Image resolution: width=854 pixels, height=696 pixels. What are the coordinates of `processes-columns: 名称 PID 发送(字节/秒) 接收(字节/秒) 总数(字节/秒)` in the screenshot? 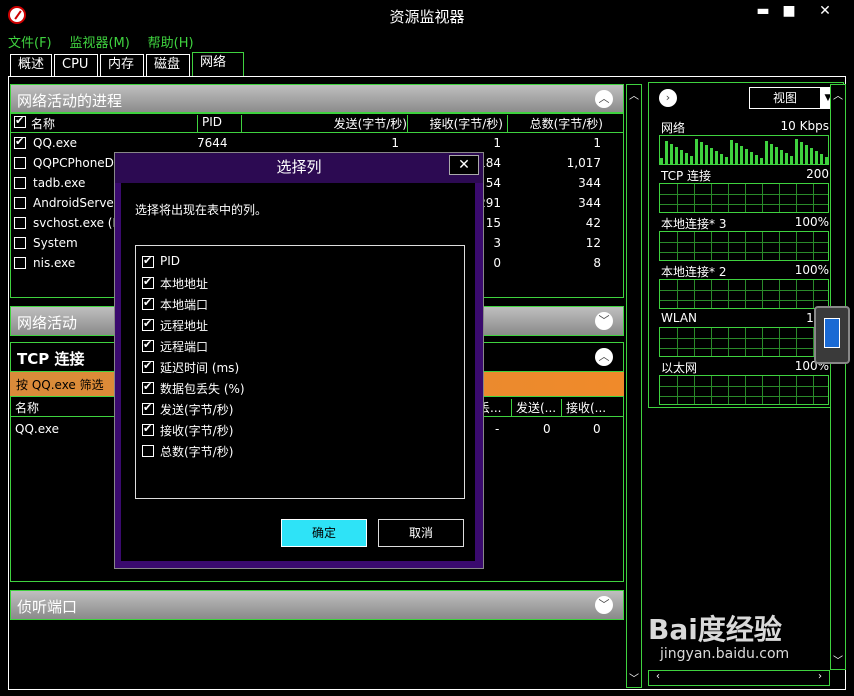 It's located at (317, 123).